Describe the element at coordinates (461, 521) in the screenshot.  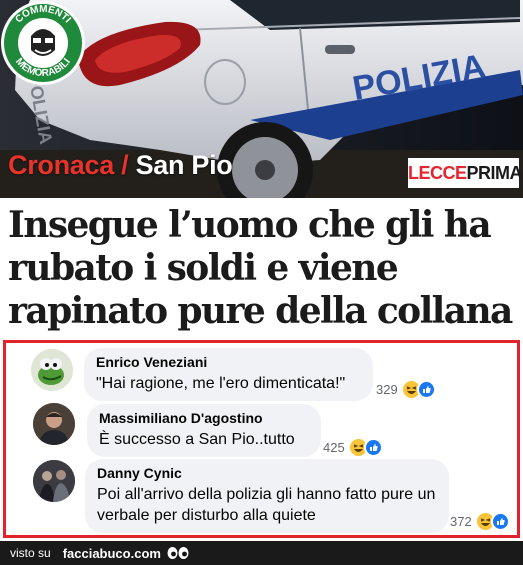
I see `reactions-count: 372` at that location.